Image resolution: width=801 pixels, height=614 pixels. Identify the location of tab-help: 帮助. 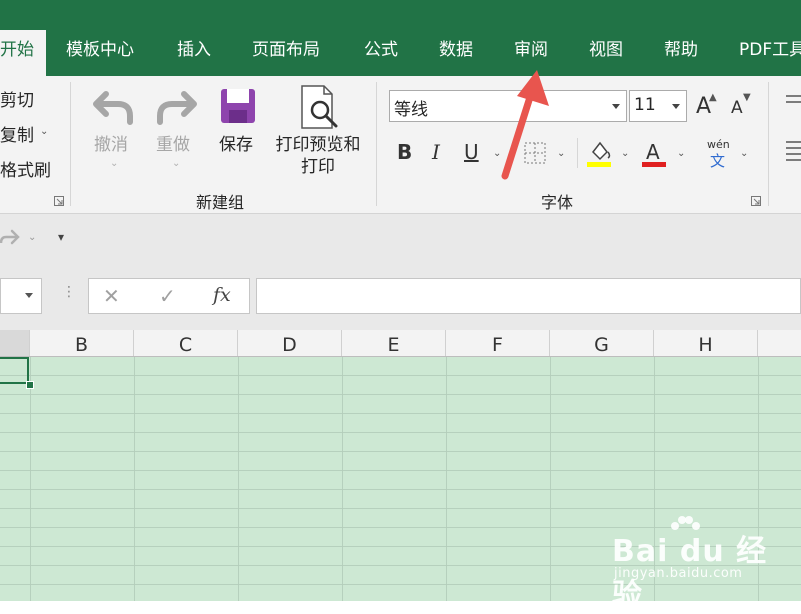
(681, 57).